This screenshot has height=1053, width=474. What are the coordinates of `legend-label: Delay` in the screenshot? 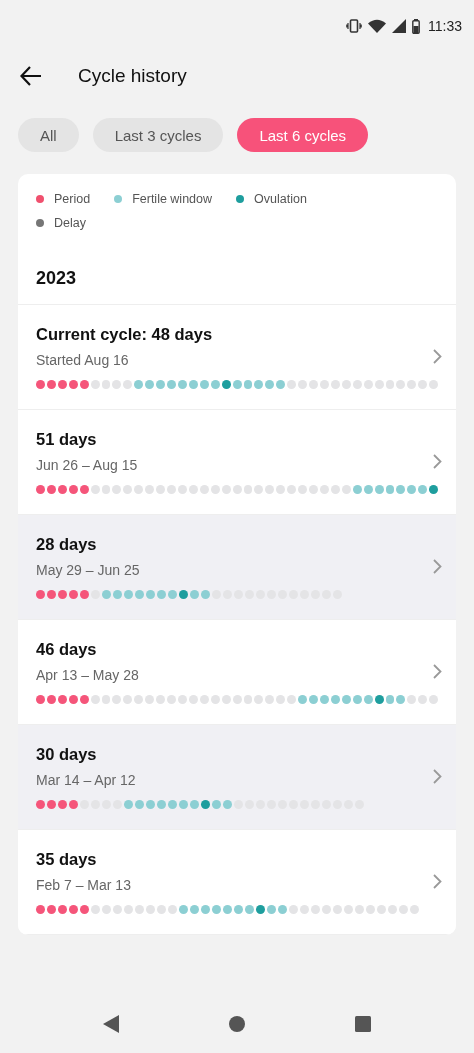 It's located at (70, 223).